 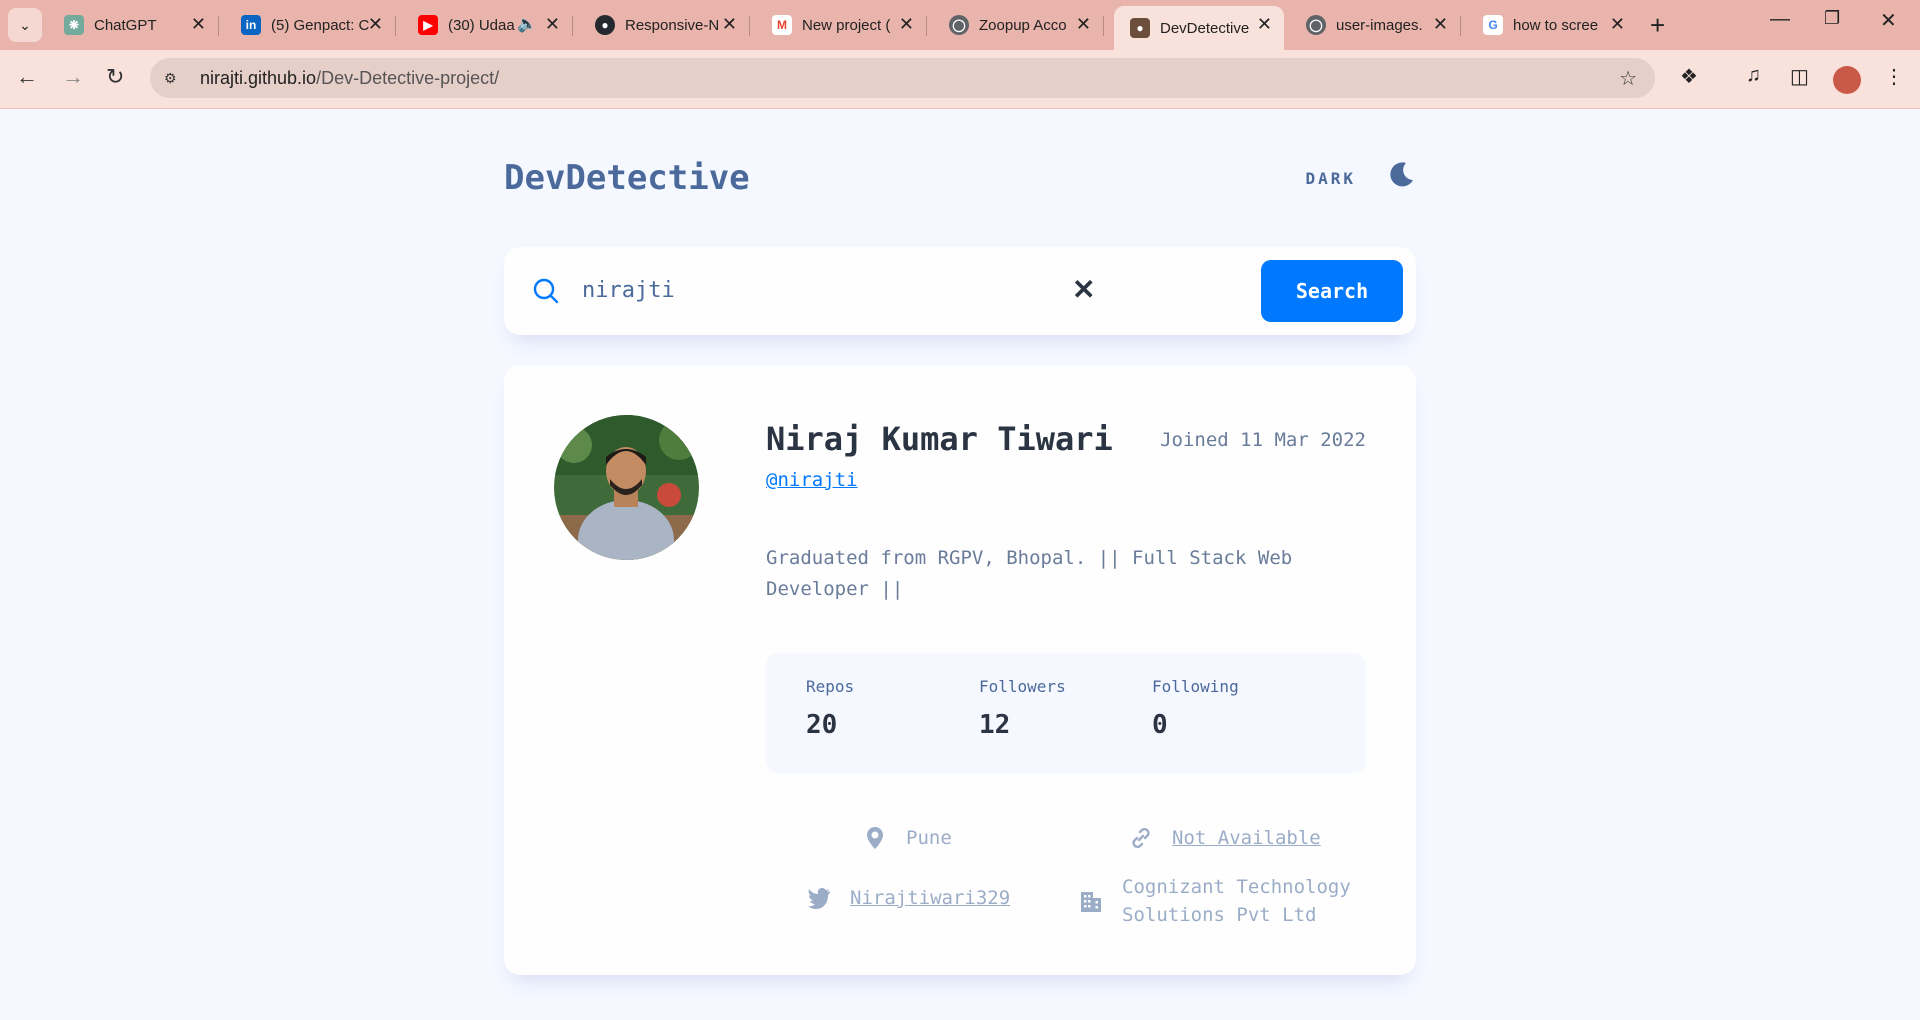 I want to click on user-full-name: Niraj Kumar Tiwari, so click(x=939, y=439).